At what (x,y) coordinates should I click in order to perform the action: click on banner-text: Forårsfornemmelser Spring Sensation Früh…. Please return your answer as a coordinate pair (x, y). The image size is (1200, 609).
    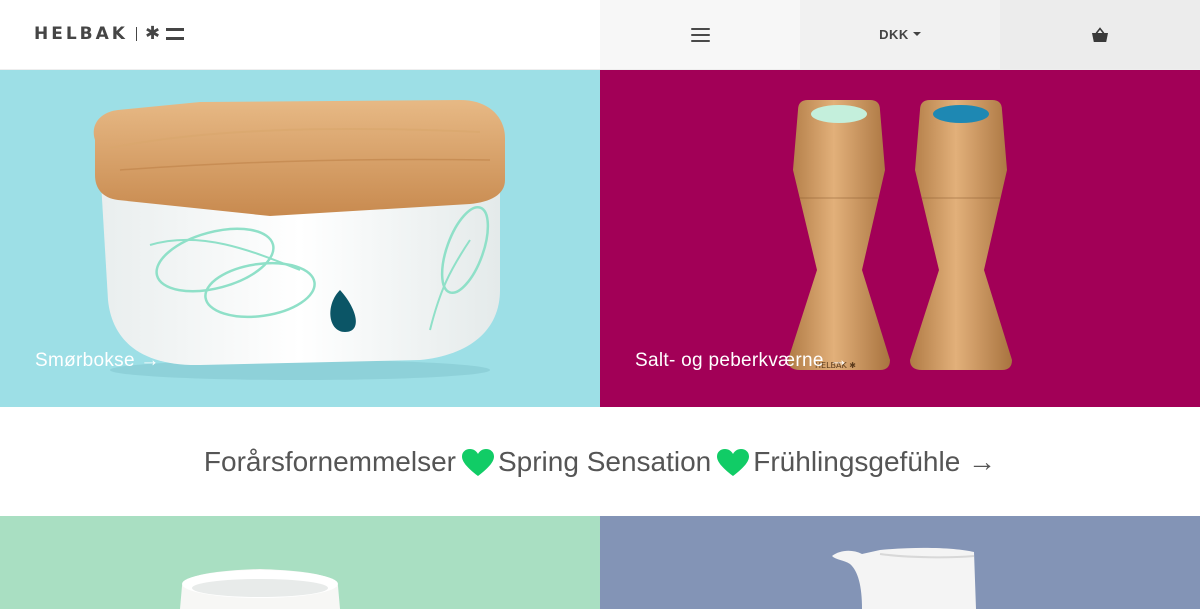
    Looking at the image, I should click on (600, 462).